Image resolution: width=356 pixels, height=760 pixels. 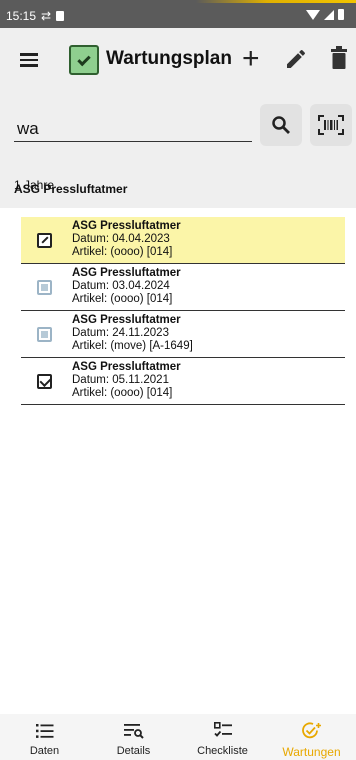 What do you see at coordinates (222, 751) in the screenshot?
I see `nav-label: Checkliste` at bounding box center [222, 751].